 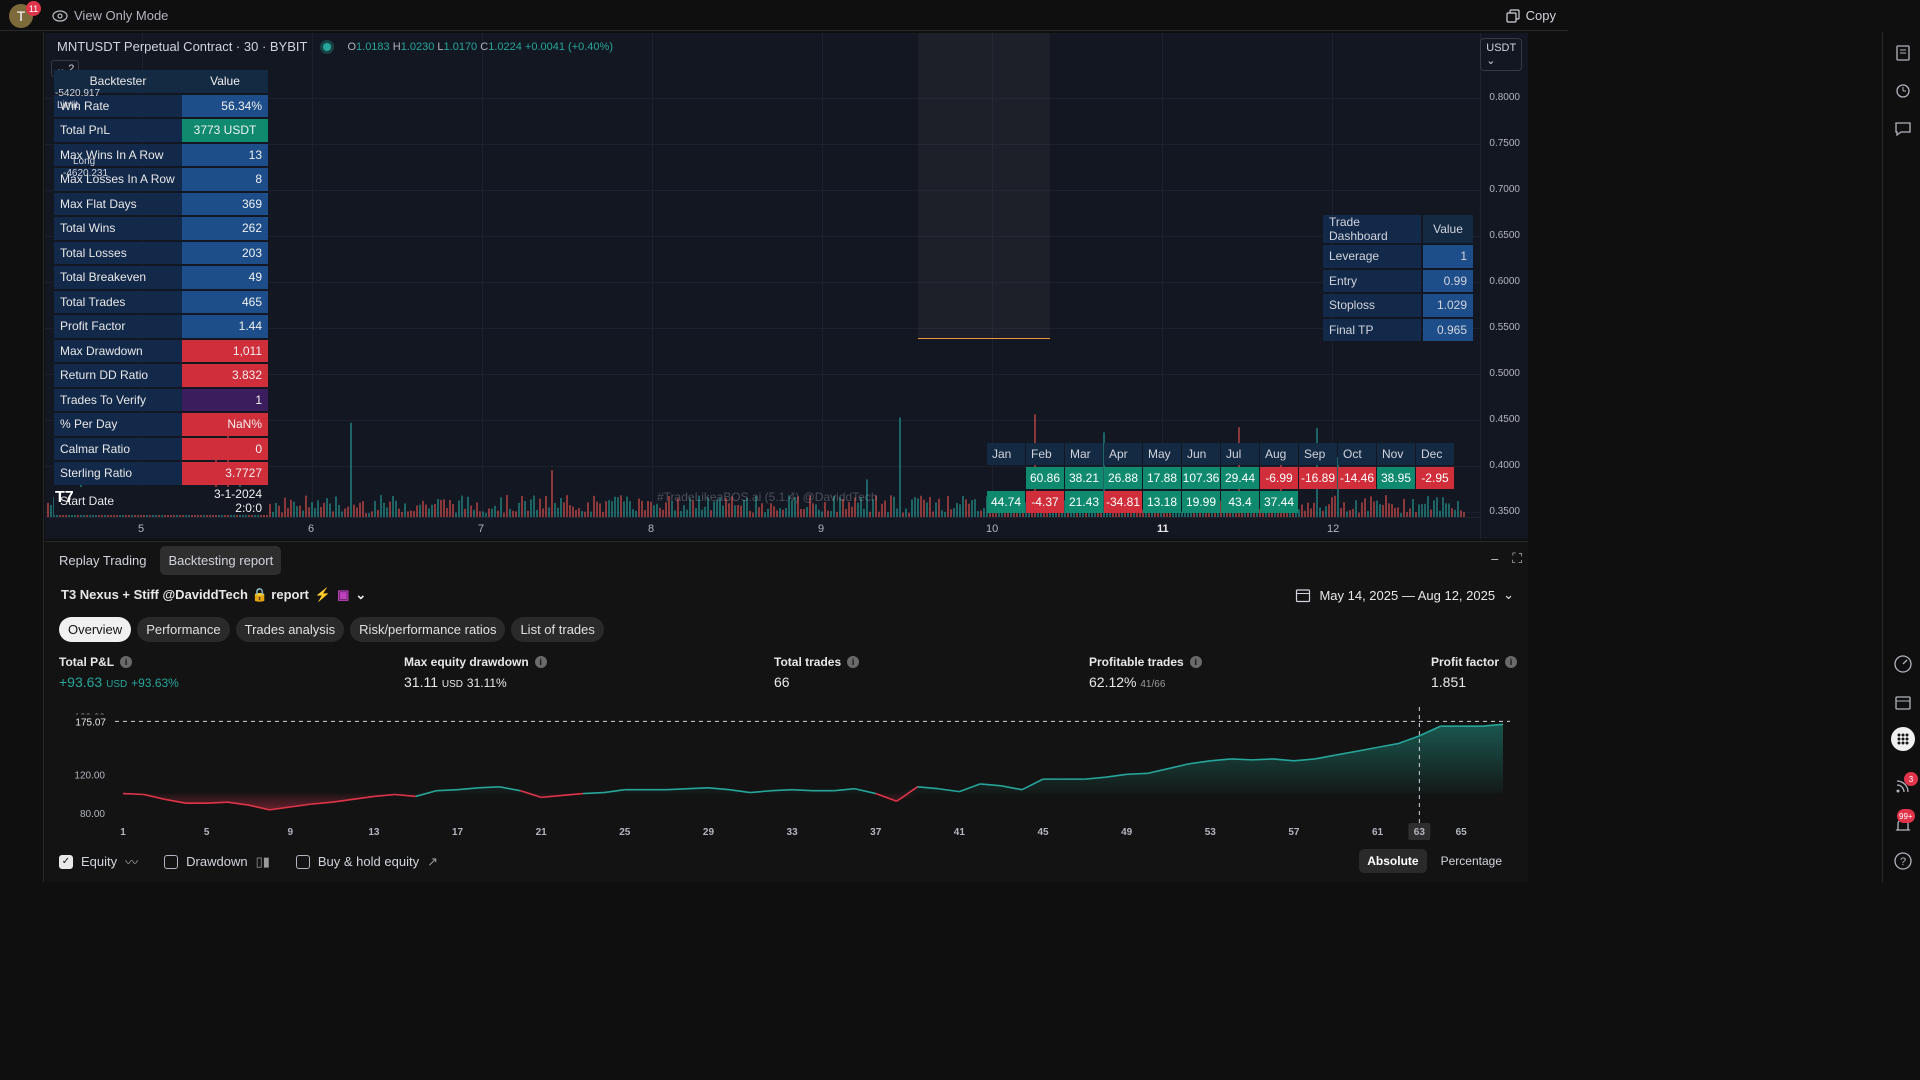 I want to click on view-only-mode: View Only Mode, so click(x=110, y=15).